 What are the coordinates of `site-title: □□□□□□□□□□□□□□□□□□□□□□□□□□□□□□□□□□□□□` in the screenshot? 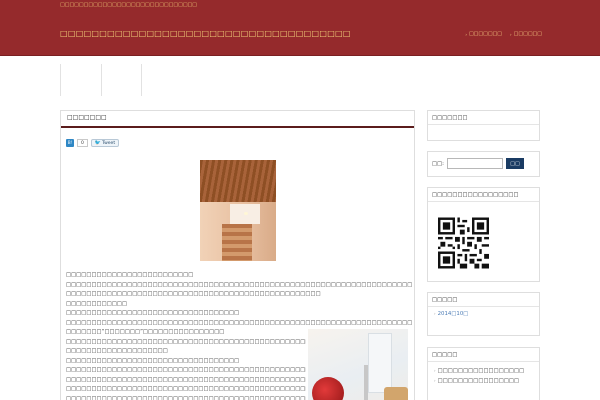 It's located at (205, 33).